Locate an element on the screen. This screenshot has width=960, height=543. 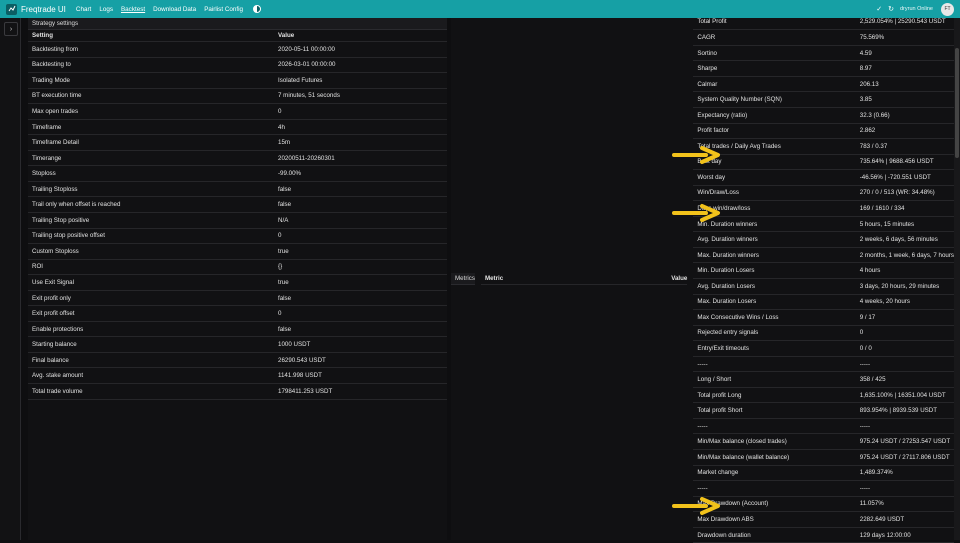
row-label: Drawdown duration is located at coordinates (774, 535).